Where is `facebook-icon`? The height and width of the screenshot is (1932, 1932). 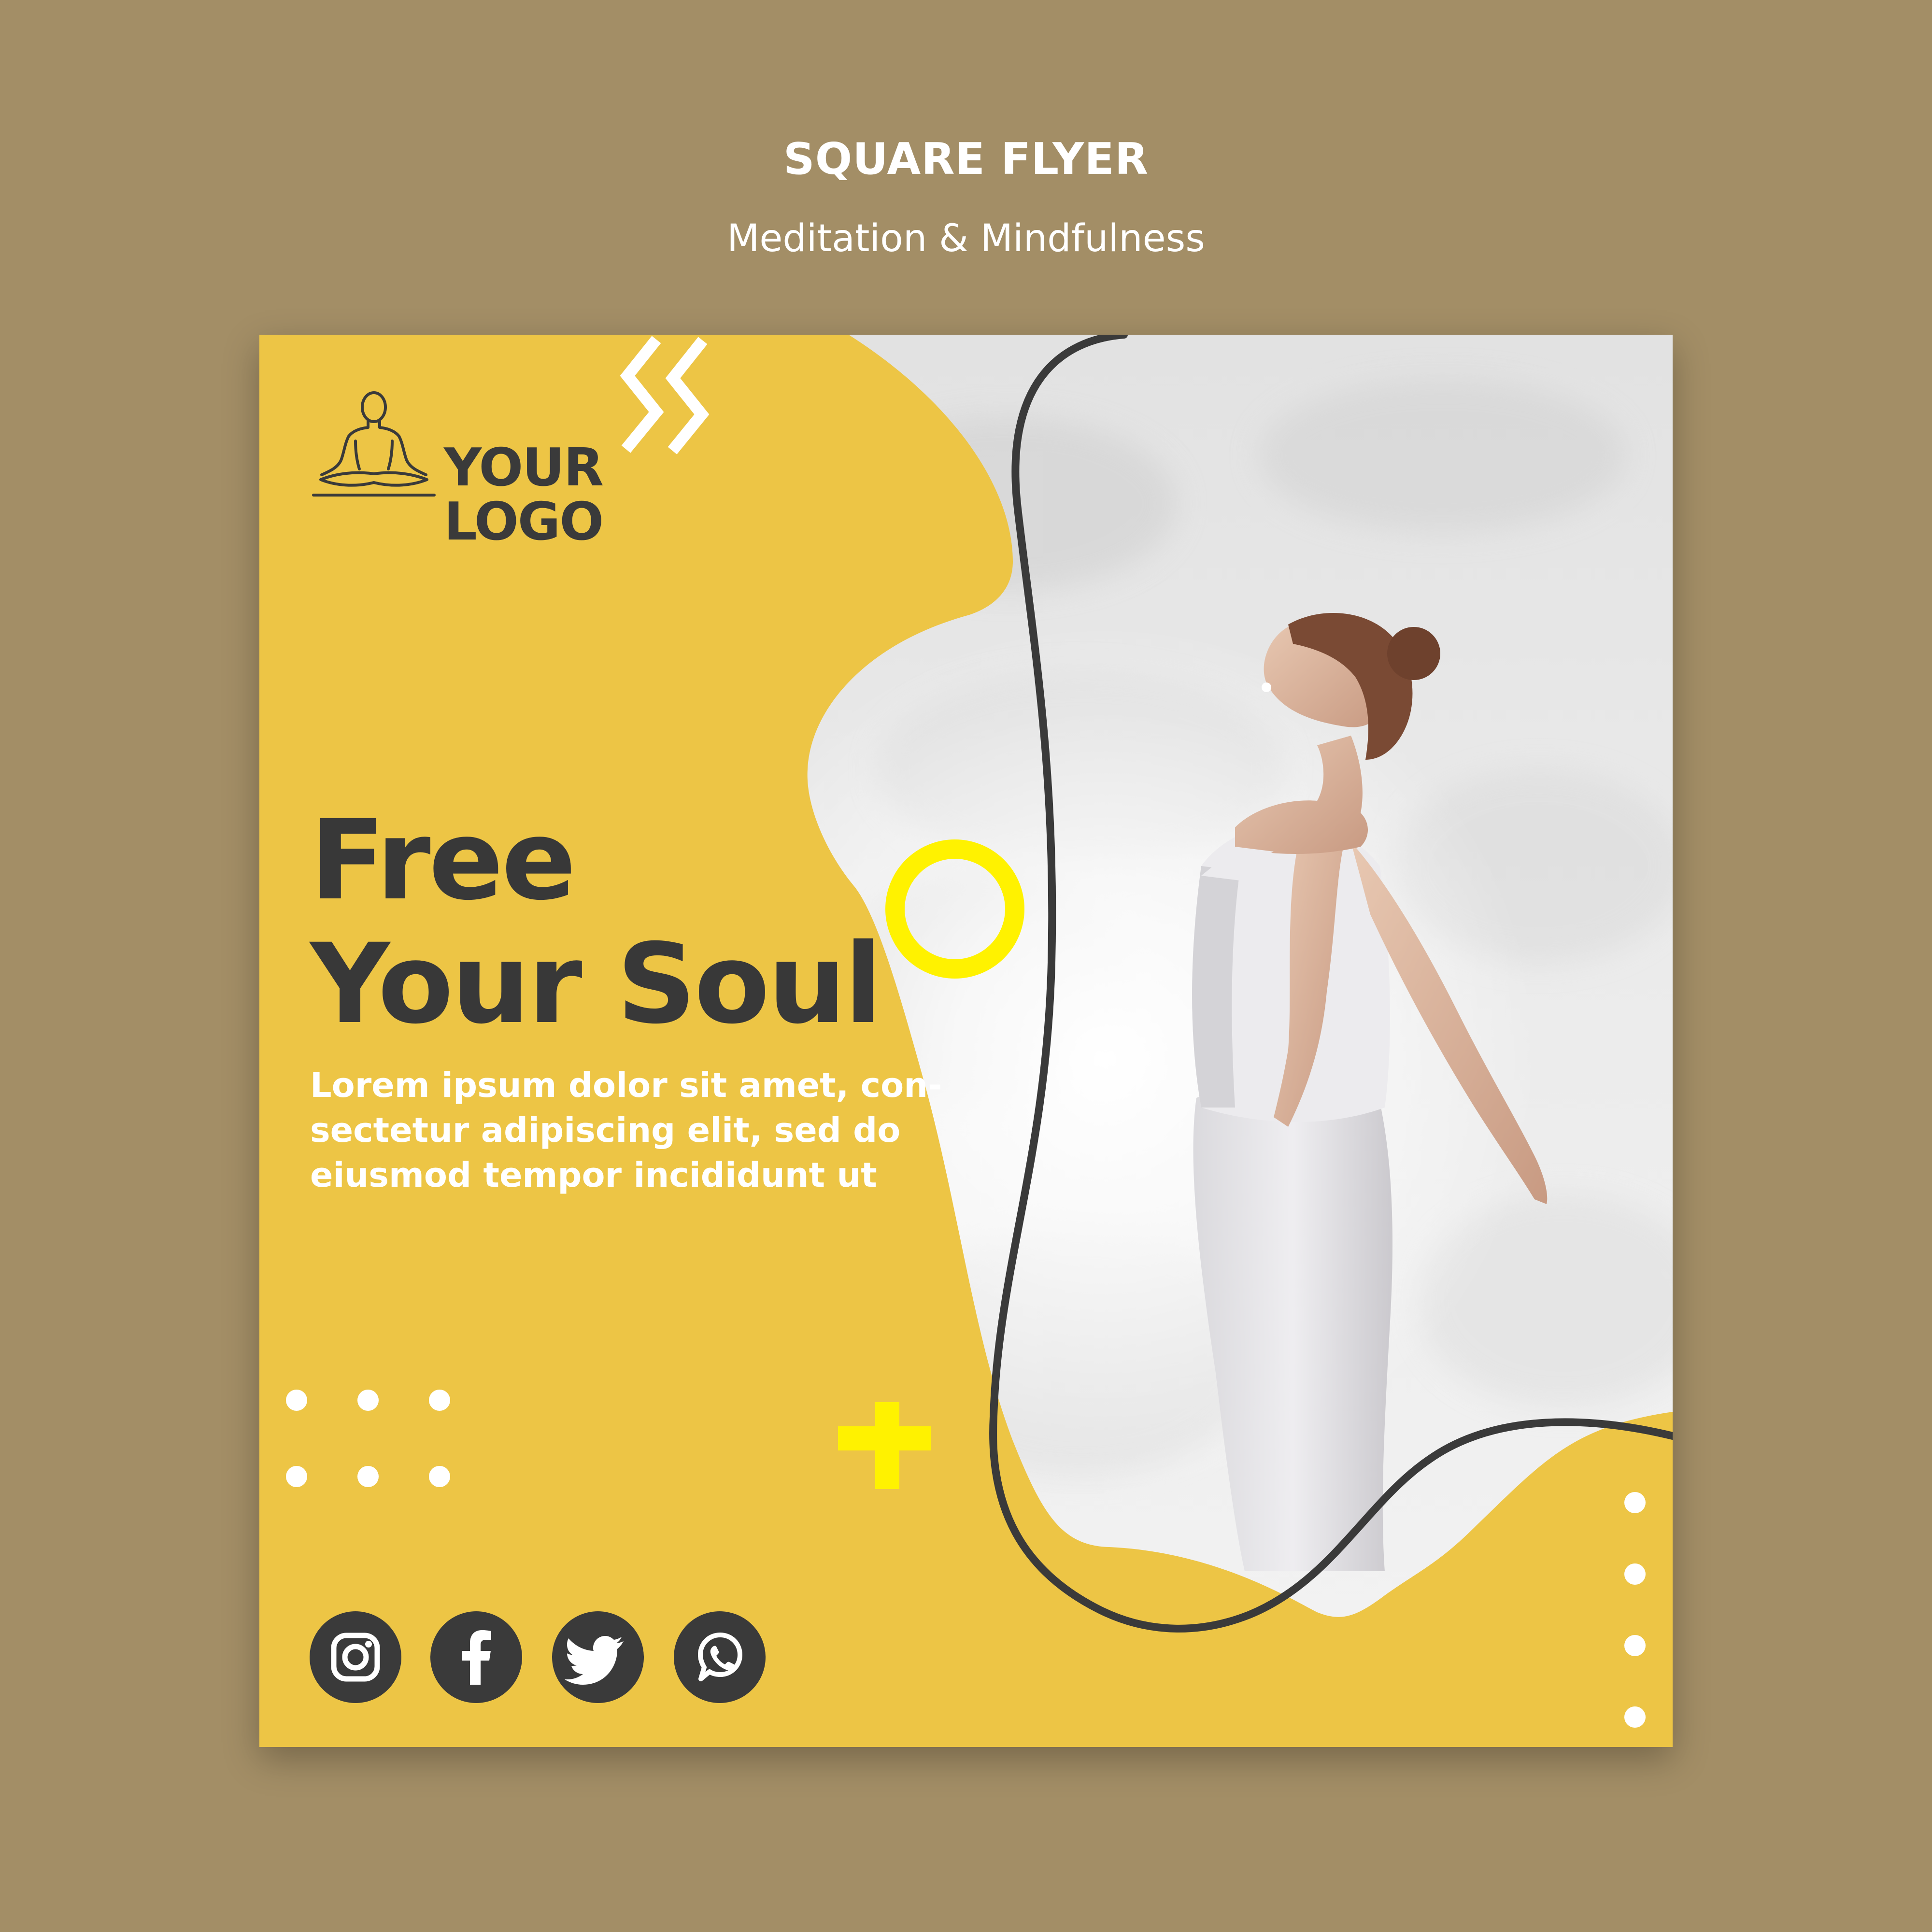
facebook-icon is located at coordinates (476, 1657).